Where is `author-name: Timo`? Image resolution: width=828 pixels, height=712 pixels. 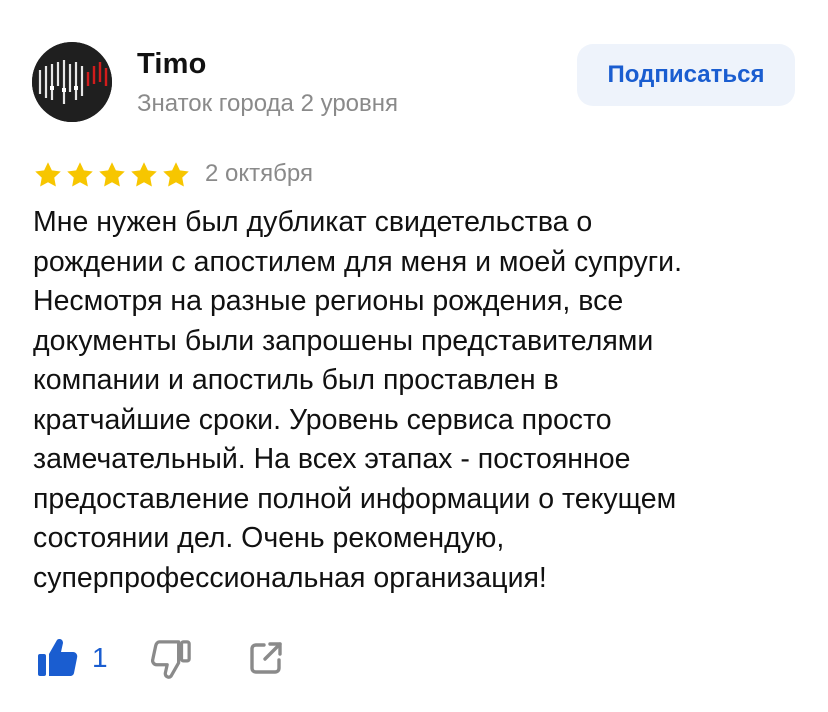 author-name: Timo is located at coordinates (172, 64).